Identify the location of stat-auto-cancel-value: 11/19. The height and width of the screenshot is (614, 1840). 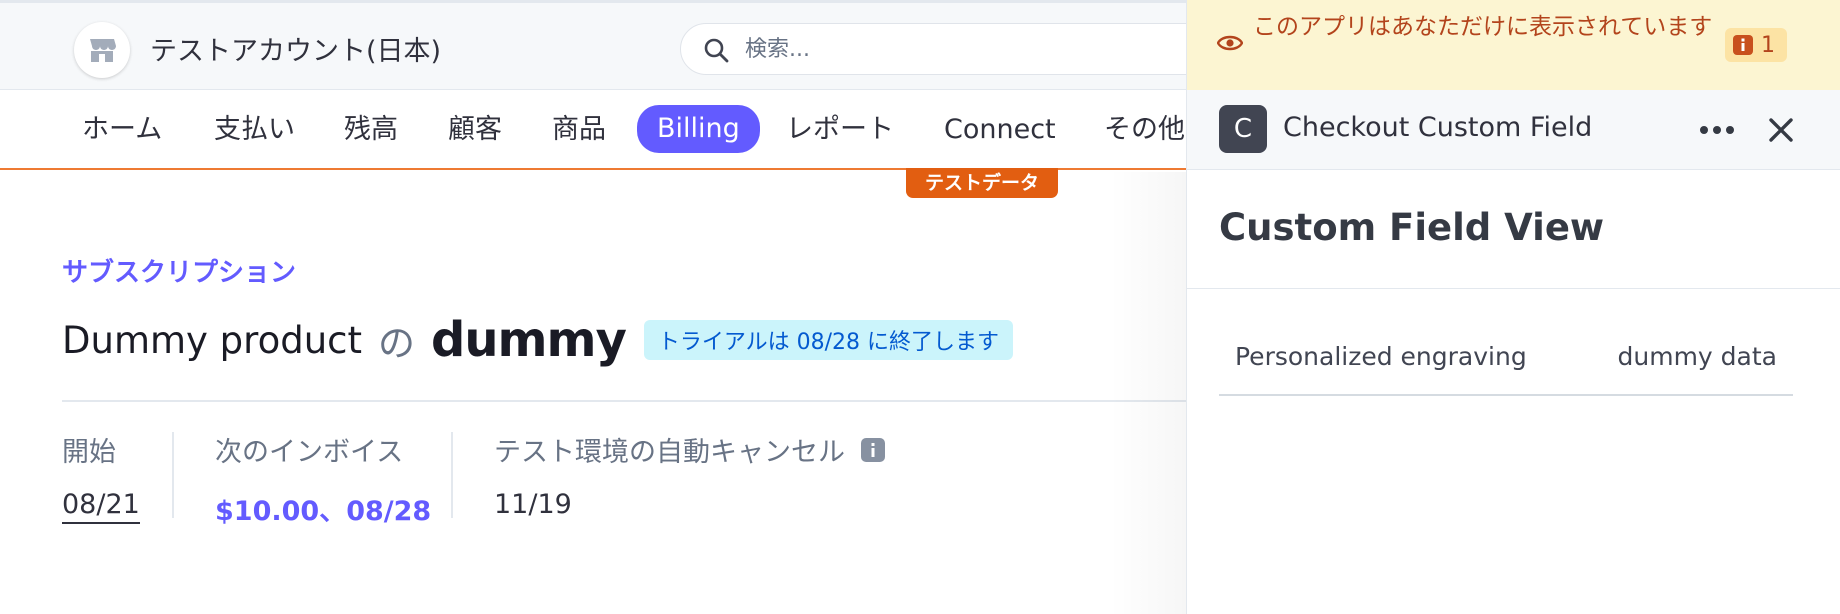
(533, 504).